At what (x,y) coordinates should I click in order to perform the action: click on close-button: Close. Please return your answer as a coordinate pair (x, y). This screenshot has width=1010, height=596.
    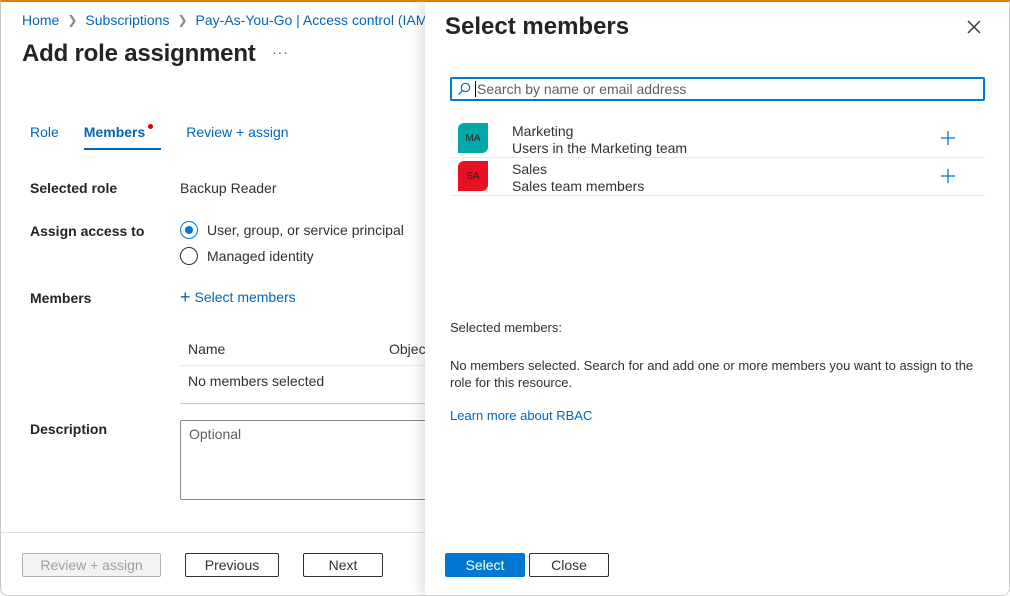
    Looking at the image, I should click on (569, 565).